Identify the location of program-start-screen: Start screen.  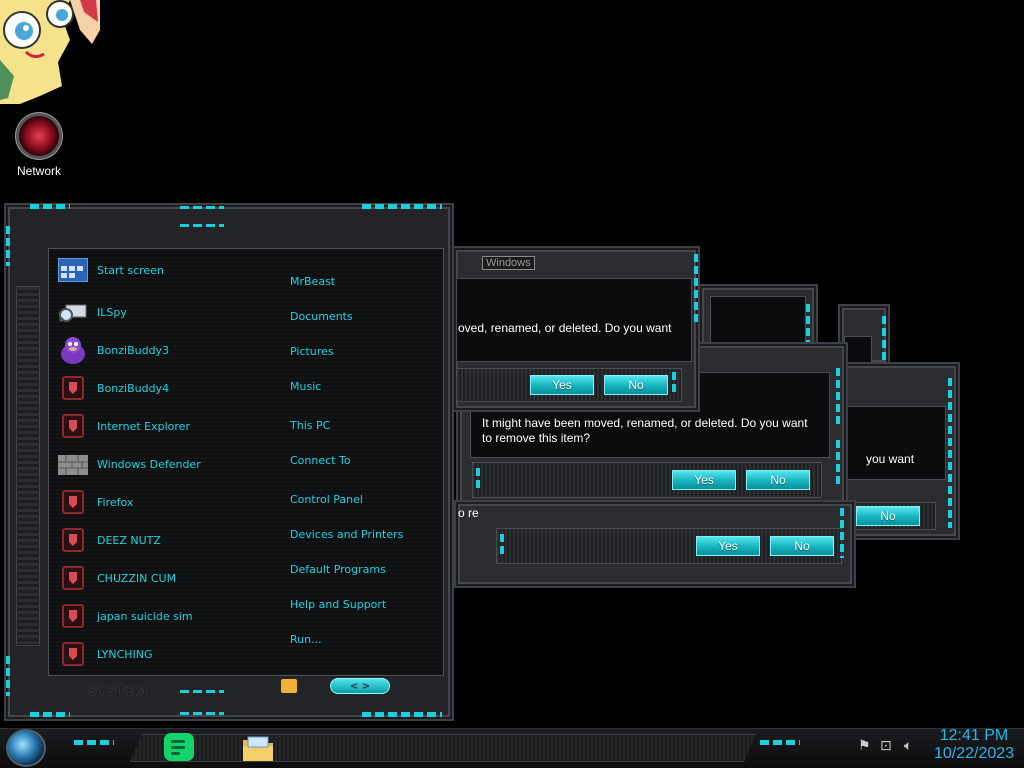
(111, 270).